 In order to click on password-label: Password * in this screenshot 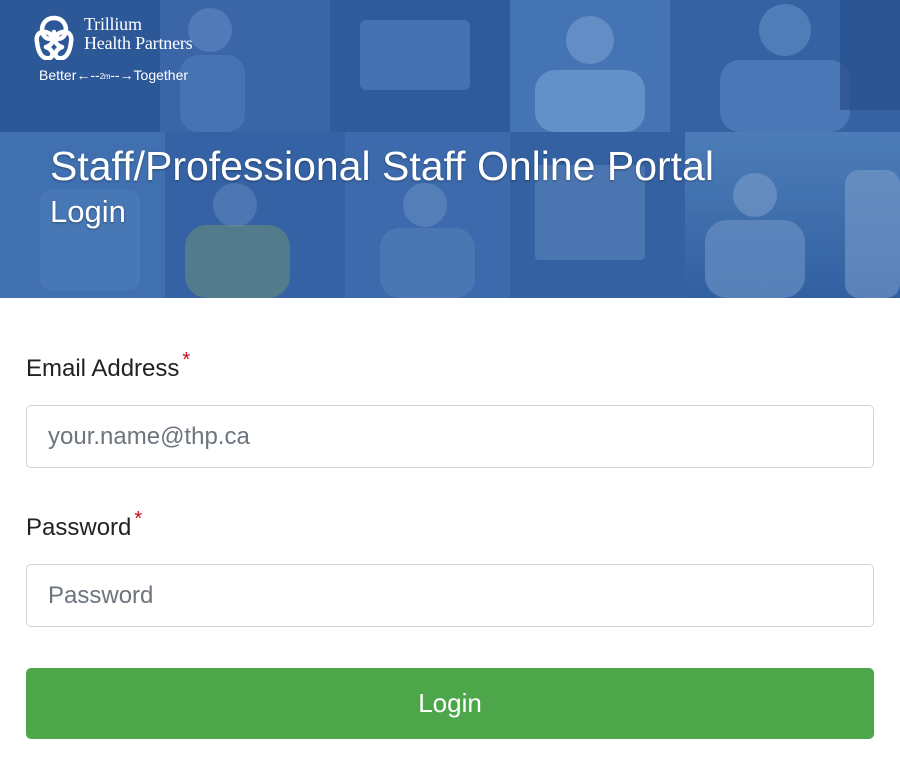, I will do `click(84, 525)`.